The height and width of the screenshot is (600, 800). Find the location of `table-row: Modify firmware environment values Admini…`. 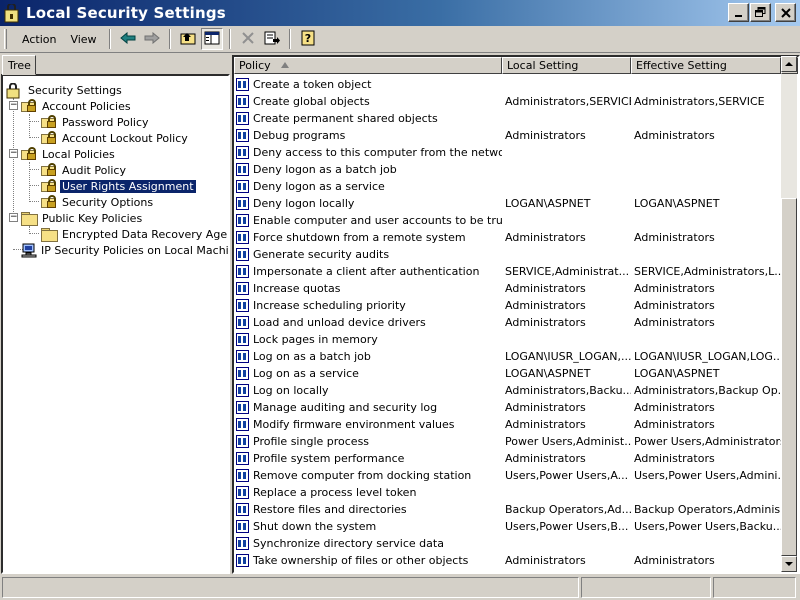

table-row: Modify firmware environment values Admini… is located at coordinates (509, 424).